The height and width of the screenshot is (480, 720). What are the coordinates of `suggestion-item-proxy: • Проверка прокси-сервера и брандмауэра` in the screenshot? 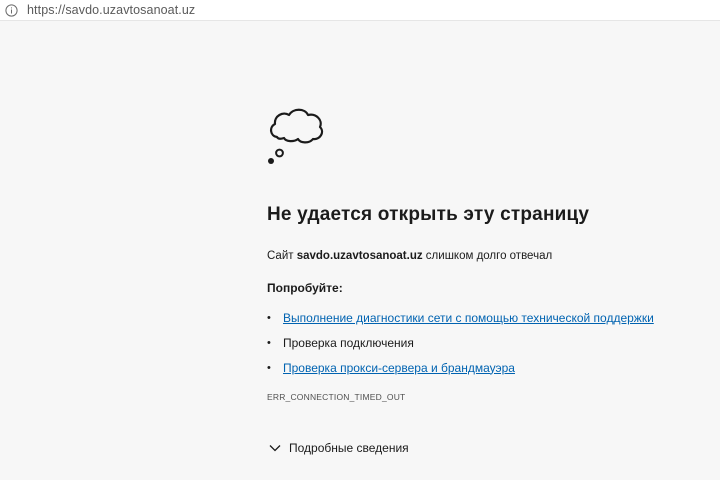 It's located at (460, 367).